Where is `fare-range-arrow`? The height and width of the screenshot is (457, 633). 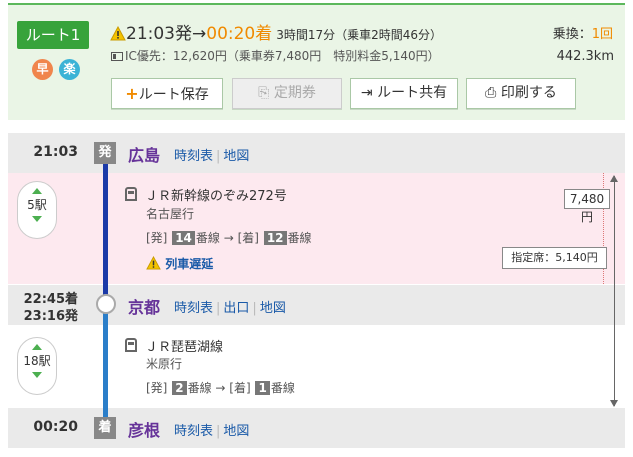 fare-range-arrow is located at coordinates (614, 291).